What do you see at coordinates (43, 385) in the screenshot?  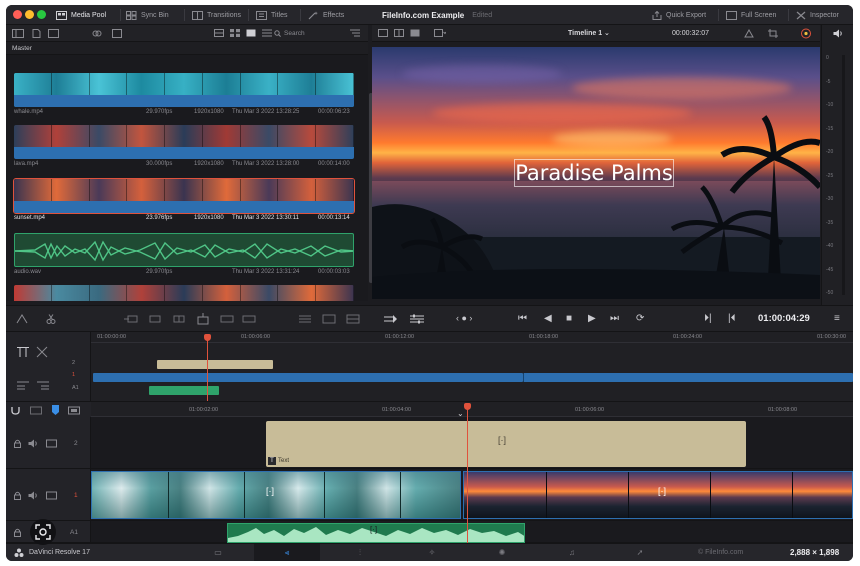 I see `stack-timeline-icon` at bounding box center [43, 385].